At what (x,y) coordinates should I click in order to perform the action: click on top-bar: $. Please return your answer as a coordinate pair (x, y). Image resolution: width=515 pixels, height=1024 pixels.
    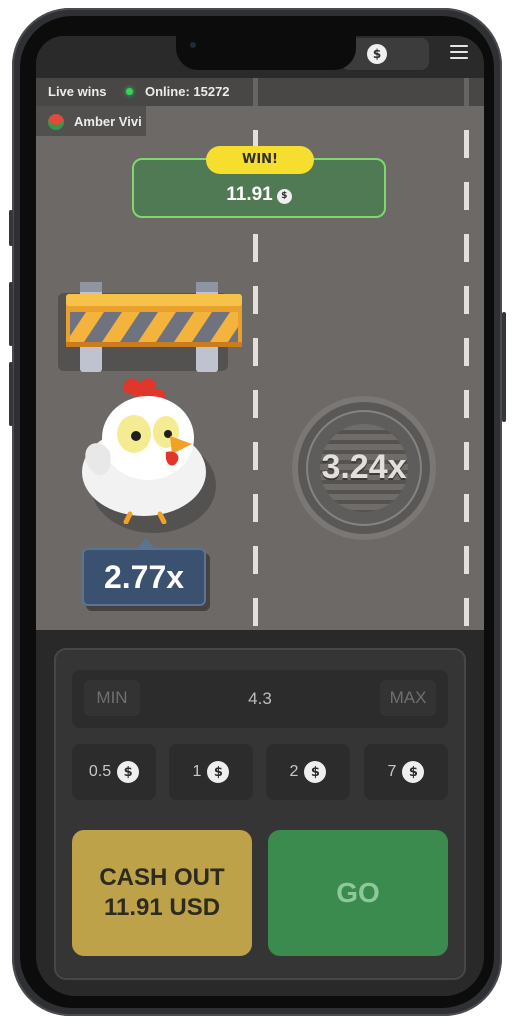
    Looking at the image, I should click on (260, 57).